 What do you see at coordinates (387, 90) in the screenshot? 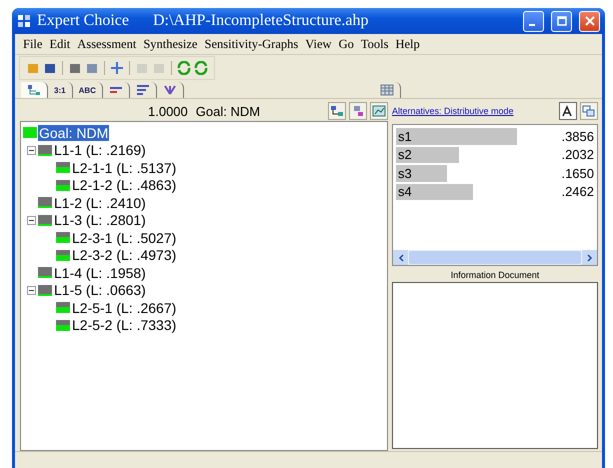
I see `grid-icon` at bounding box center [387, 90].